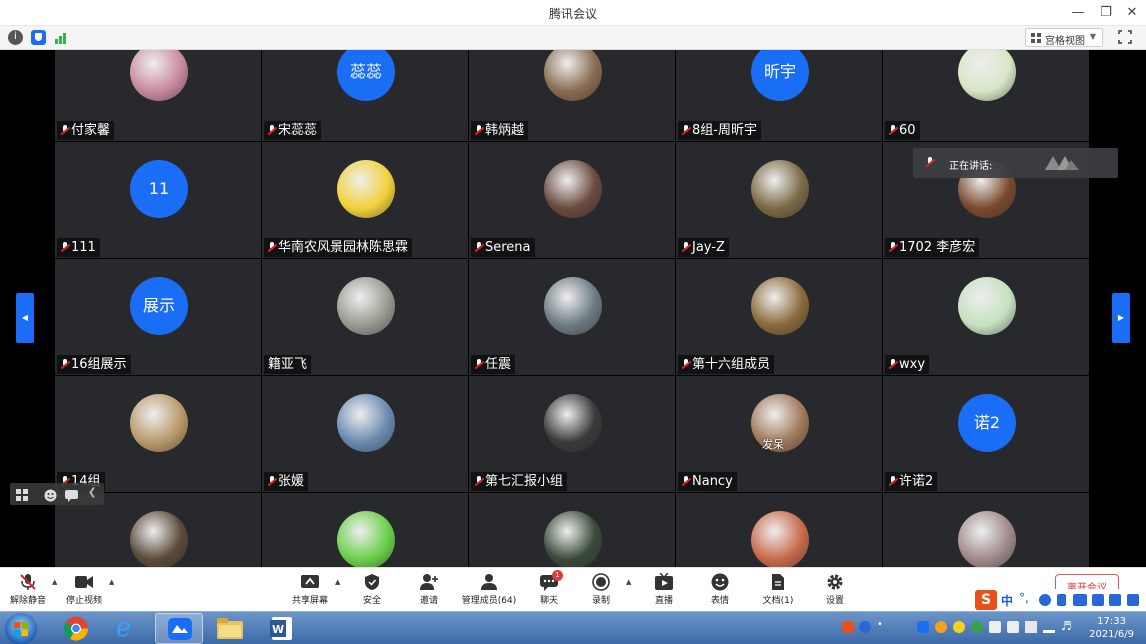 The image size is (1146, 644). What do you see at coordinates (288, 364) in the screenshot?
I see `participant-name-tag: 籍亚飞` at bounding box center [288, 364].